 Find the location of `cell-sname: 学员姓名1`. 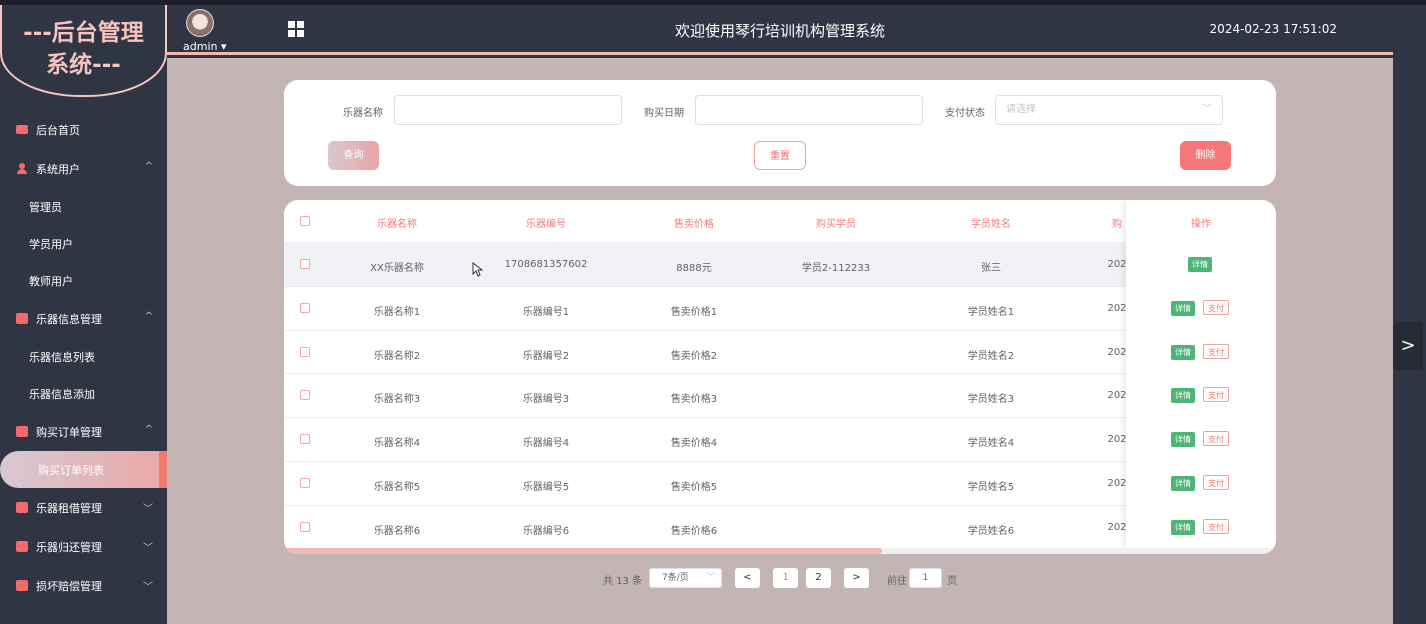

cell-sname: 学员姓名1 is located at coordinates (991, 312).